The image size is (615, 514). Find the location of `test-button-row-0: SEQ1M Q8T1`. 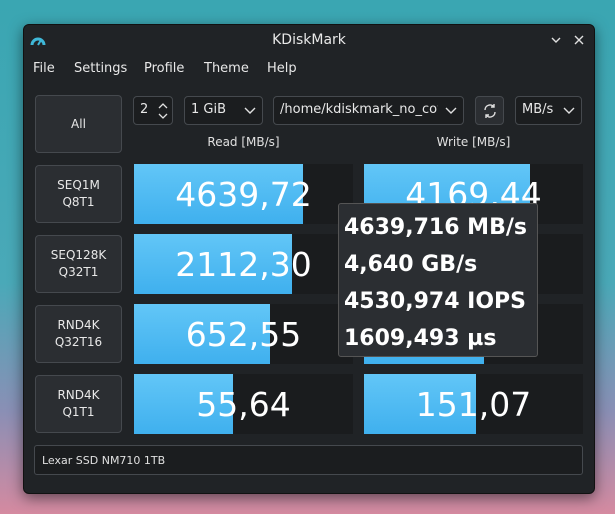

test-button-row-0: SEQ1M Q8T1 is located at coordinates (78, 194).